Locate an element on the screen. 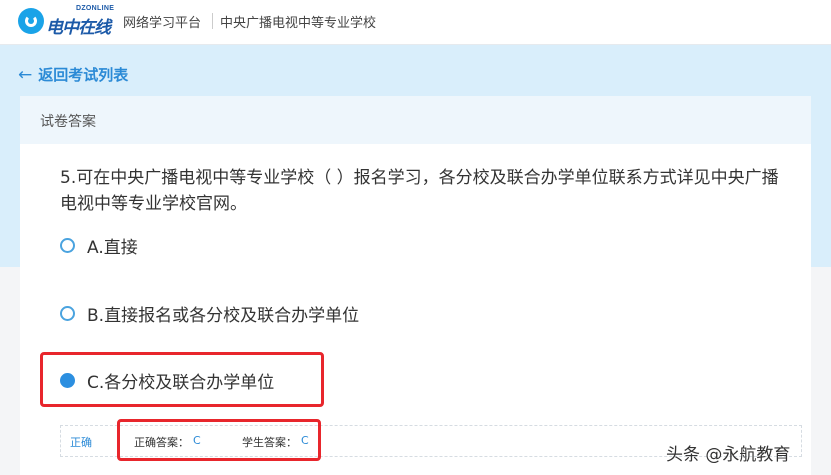 Image resolution: width=831 pixels, height=475 pixels. answer-highlight is located at coordinates (219, 440).